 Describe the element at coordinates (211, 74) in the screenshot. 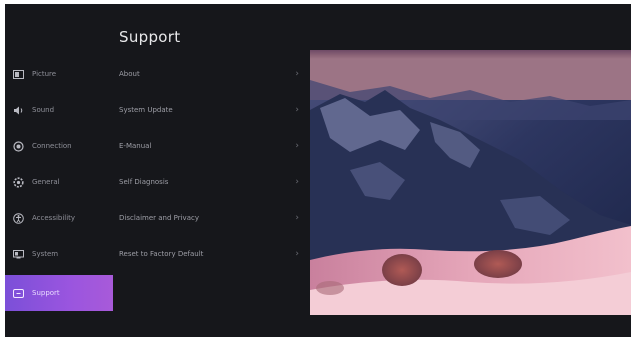

I see `menu-item-about: About ›` at that location.